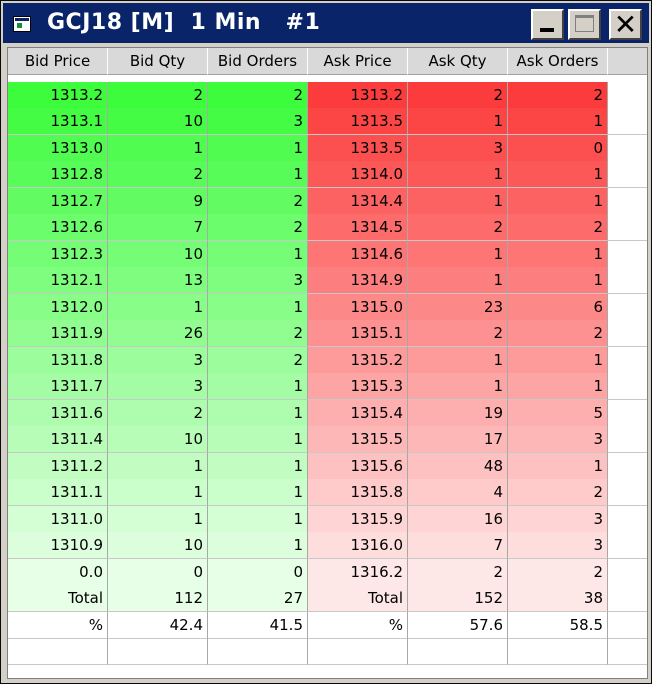 The image size is (652, 684). What do you see at coordinates (358, 625) in the screenshot?
I see `cell-ask-price: %` at bounding box center [358, 625].